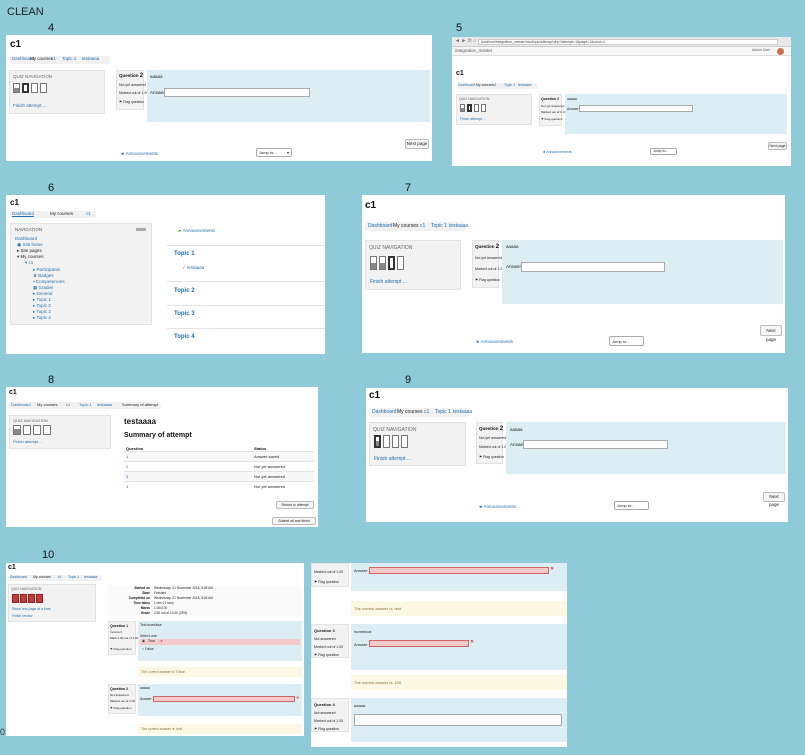  I want to click on announcements-link: ▰ Announcements, so click(196, 231).